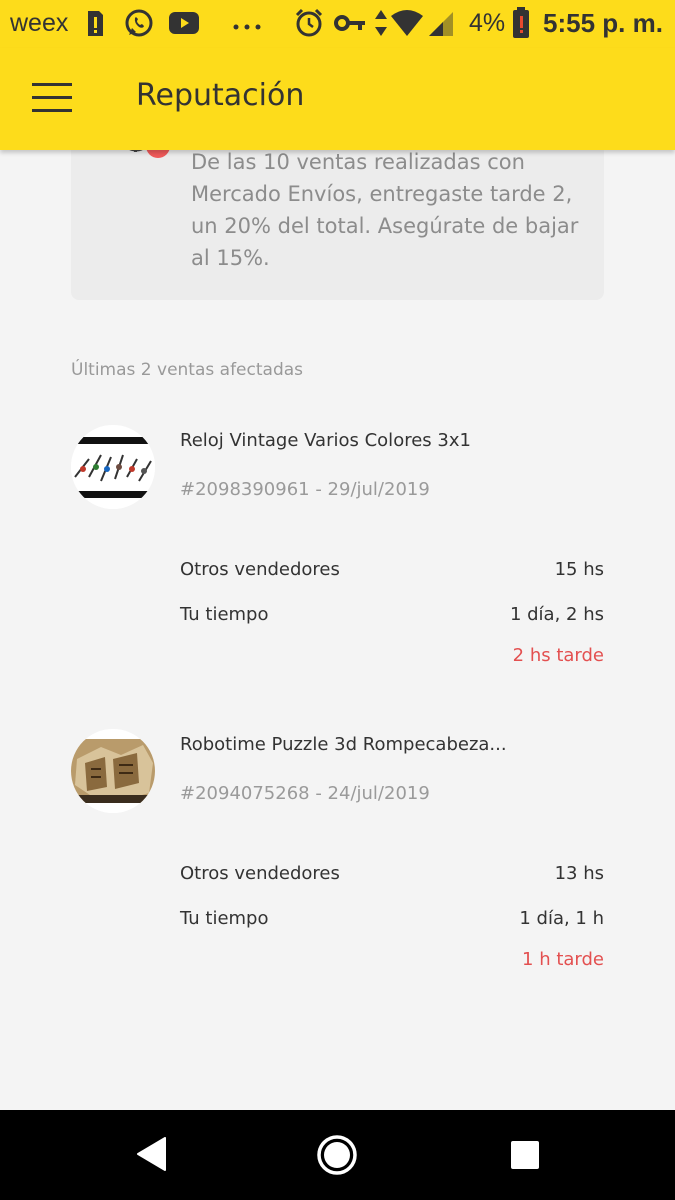 The width and height of the screenshot is (675, 1200). I want to click on data-arrows-icon, so click(381, 25).